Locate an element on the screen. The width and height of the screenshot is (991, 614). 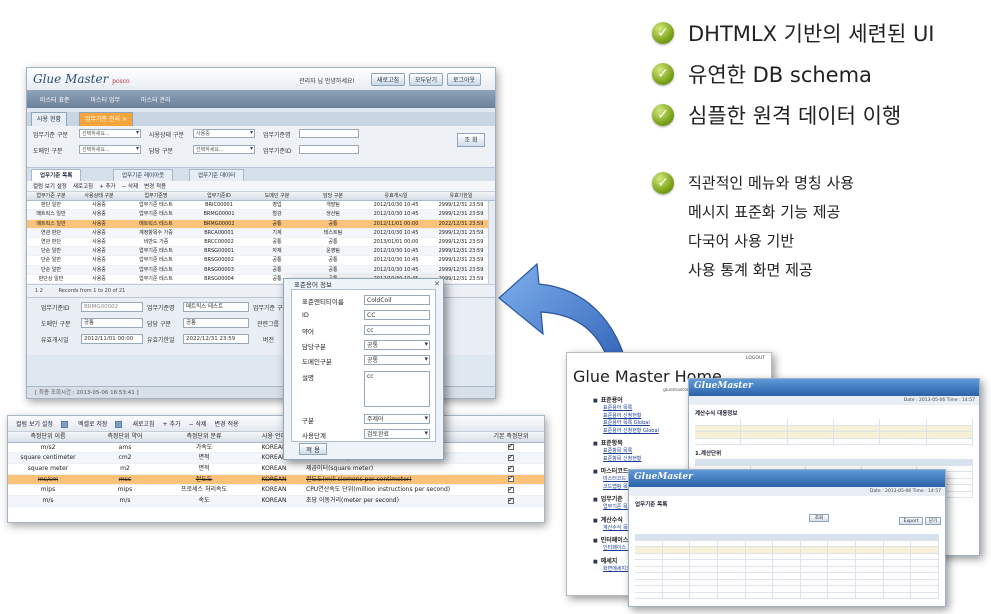
column-header: 기본 측정단위 is located at coordinates (511, 437).